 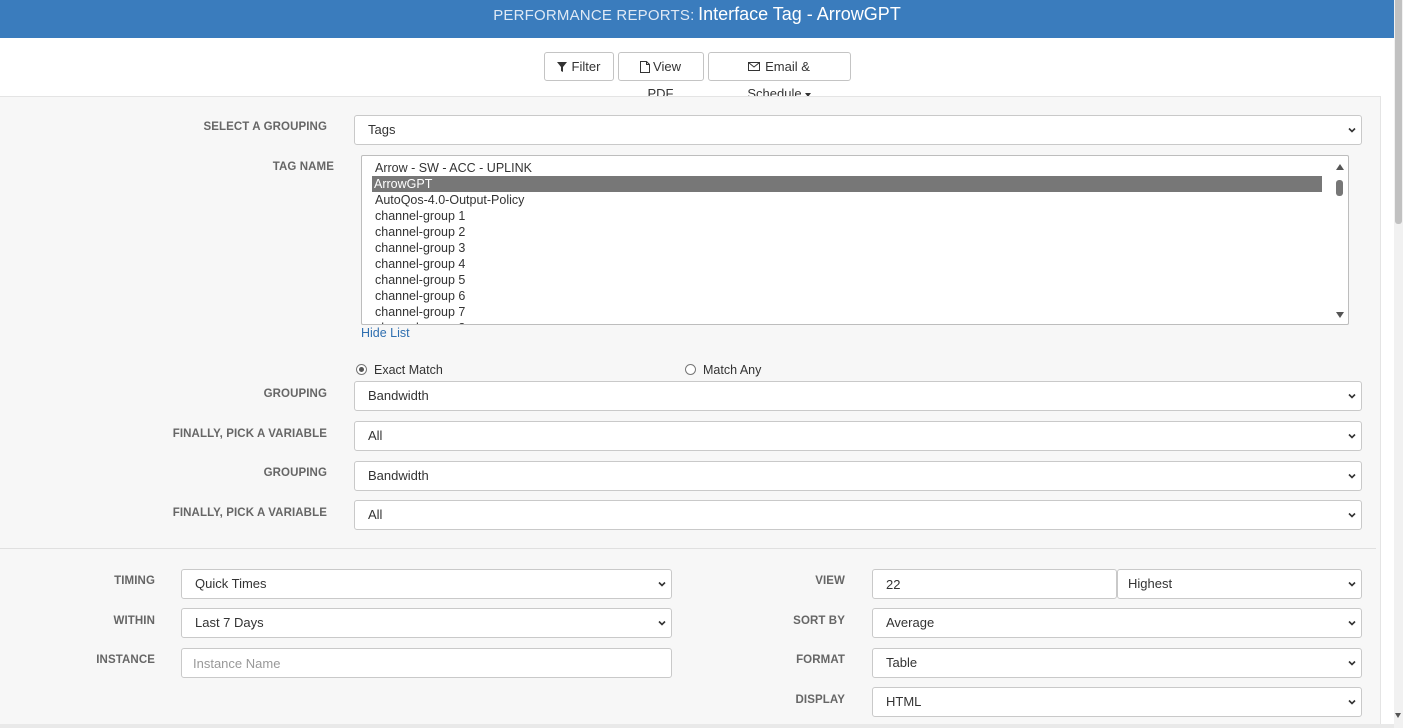 What do you see at coordinates (1117, 623) in the screenshot?
I see `sort-by-select: Average` at bounding box center [1117, 623].